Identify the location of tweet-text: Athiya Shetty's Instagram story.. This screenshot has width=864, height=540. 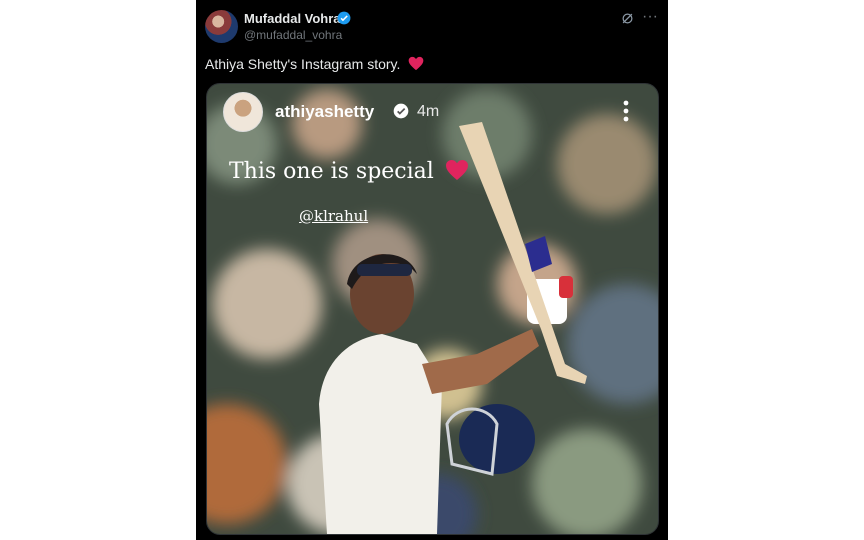
(314, 64).